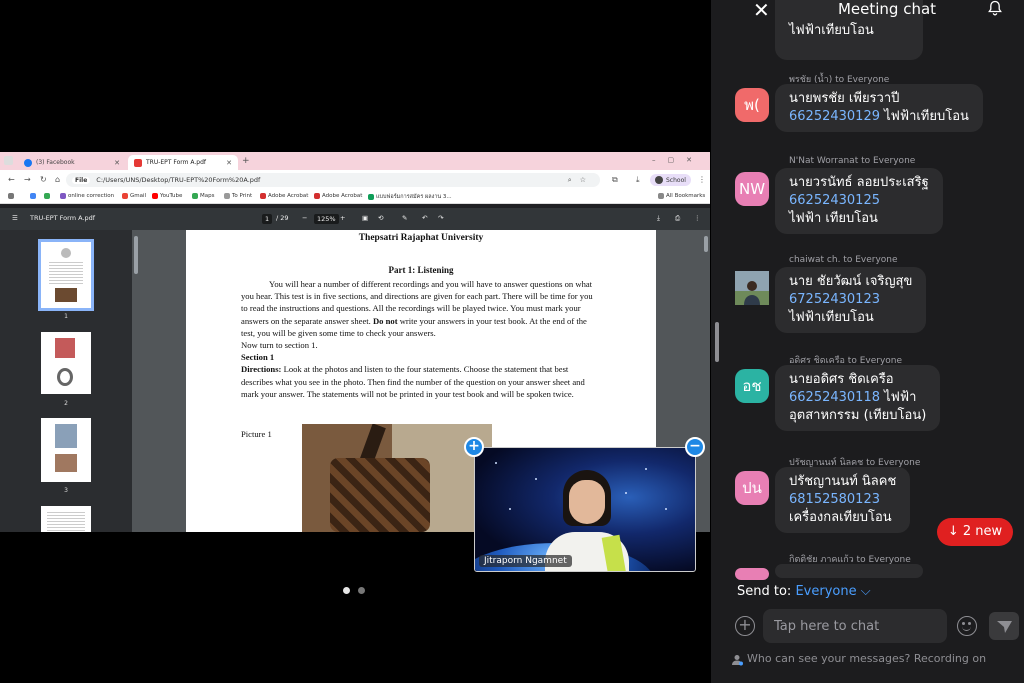 The width and height of the screenshot is (1024, 683). What do you see at coordinates (615, 180) in the screenshot?
I see `extensions-icon: ⧉` at bounding box center [615, 180].